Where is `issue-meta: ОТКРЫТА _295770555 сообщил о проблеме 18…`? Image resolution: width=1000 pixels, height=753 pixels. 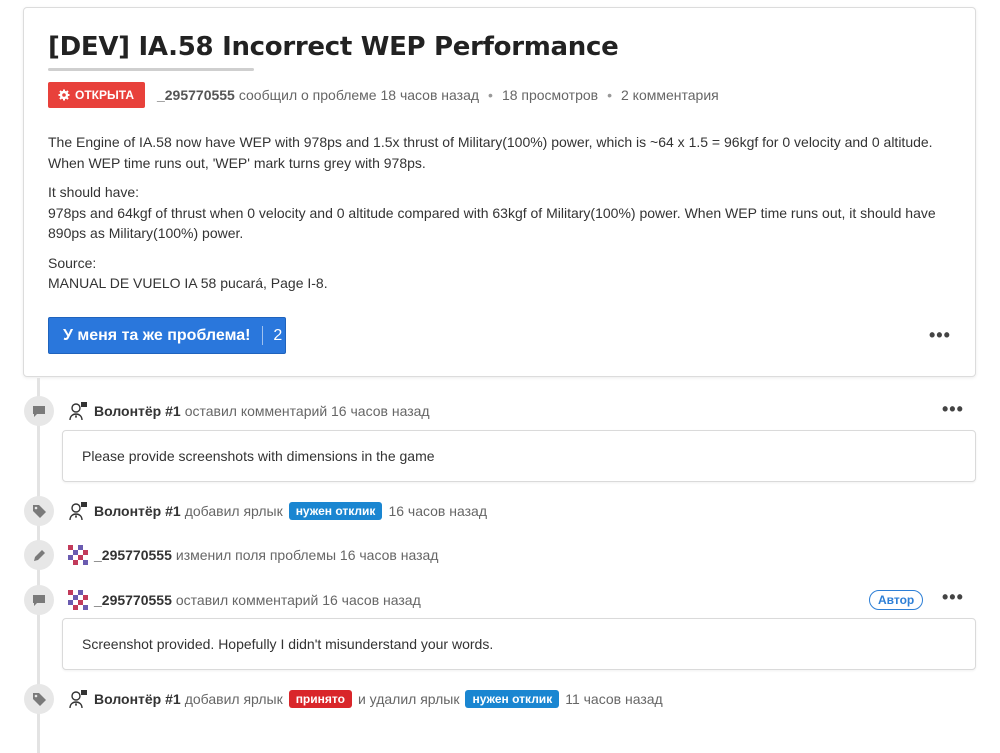
issue-meta: ОТКРЫТА _295770555 сообщил о проблеме 18… is located at coordinates (383, 95).